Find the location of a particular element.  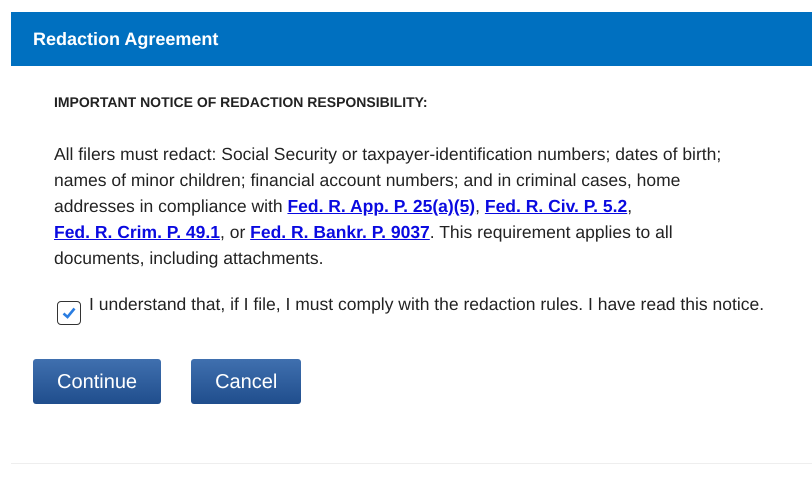

check-icon is located at coordinates (69, 313).